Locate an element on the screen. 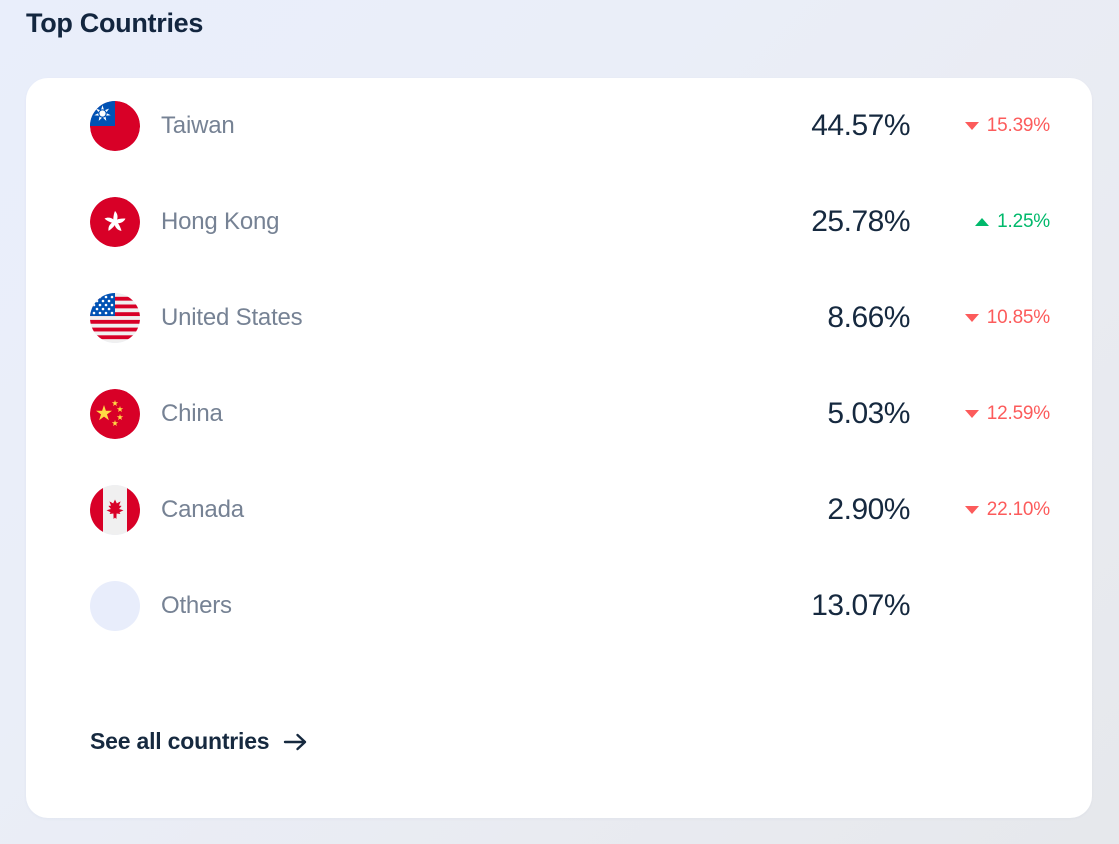 The height and width of the screenshot is (844, 1119). country-name: Others is located at coordinates (196, 605).